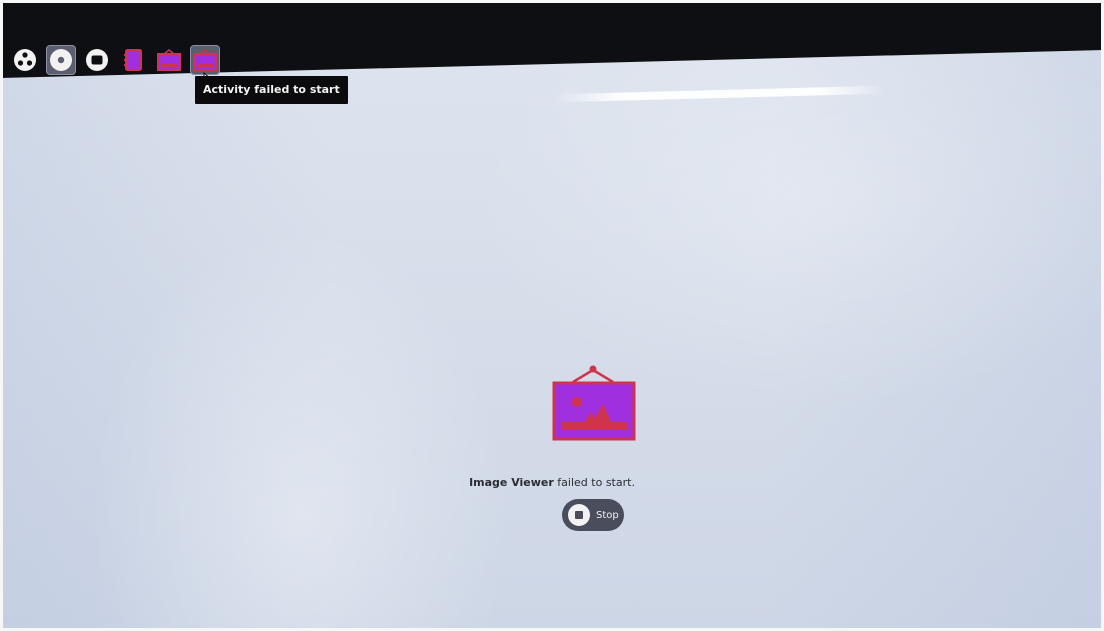 The width and height of the screenshot is (1104, 631). What do you see at coordinates (720, 94) in the screenshot?
I see `screen-glare` at bounding box center [720, 94].